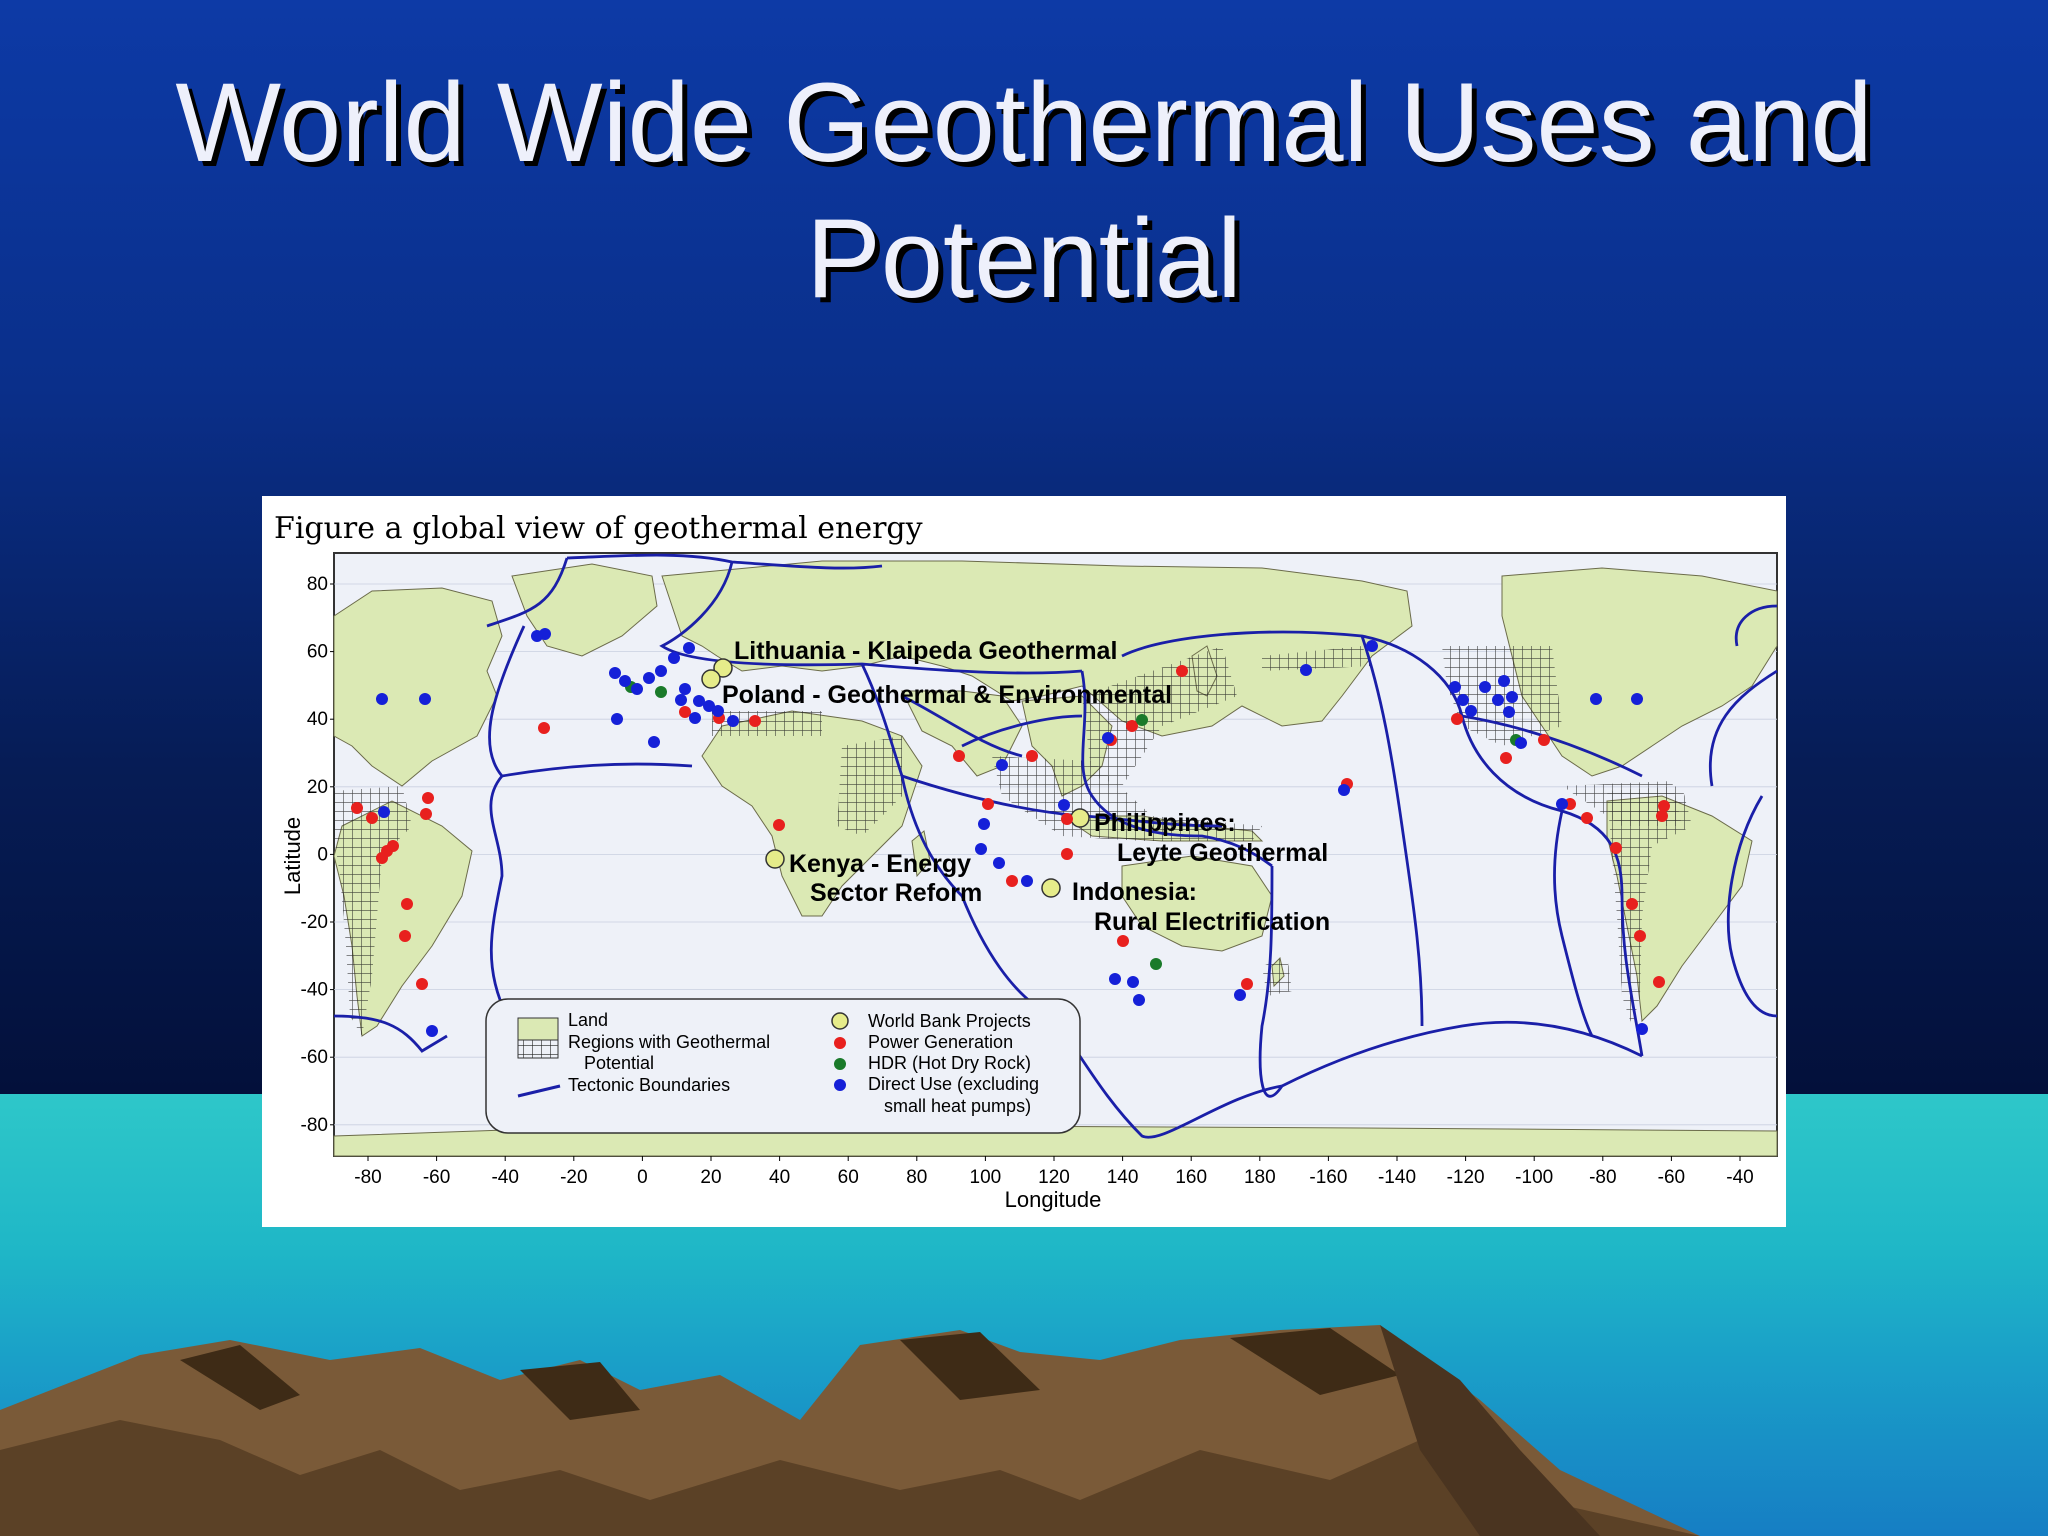 The image size is (2048, 1536). Describe the element at coordinates (573, 1177) in the screenshot. I see `x-tick-label: -20` at that location.